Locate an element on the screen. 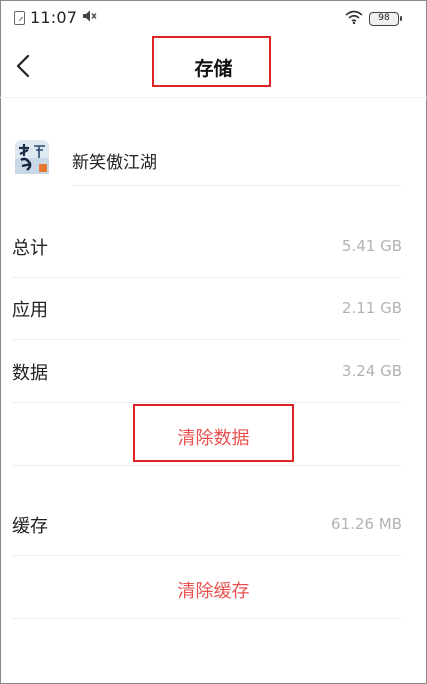 This screenshot has width=427, height=684. cache-label: 缓存 is located at coordinates (30, 526).